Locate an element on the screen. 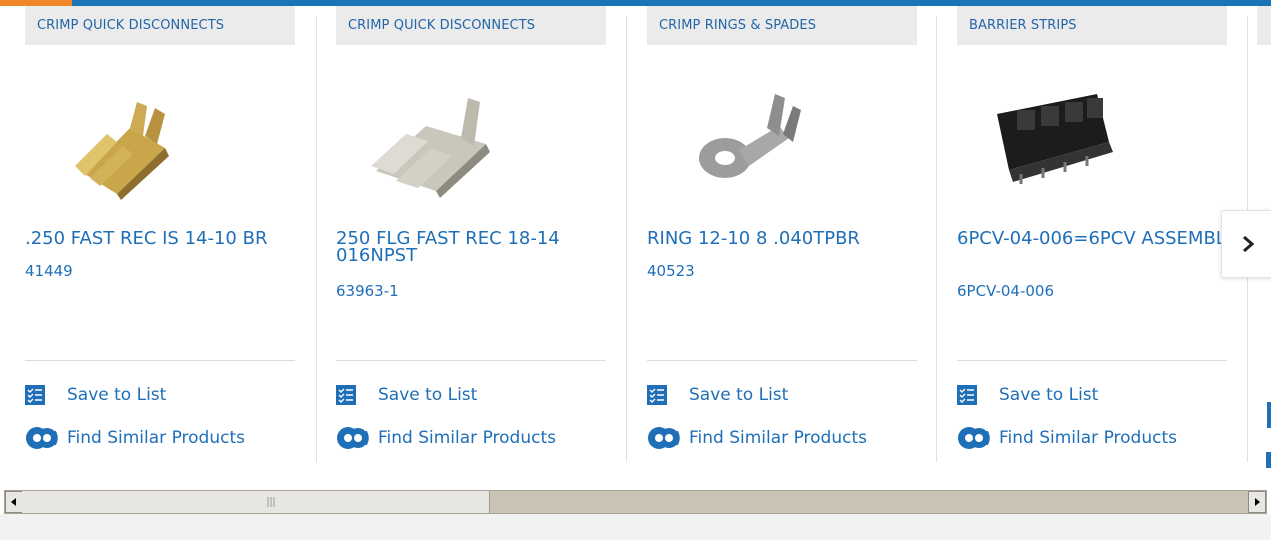  arrow-right-icon is located at coordinates (1257, 502).